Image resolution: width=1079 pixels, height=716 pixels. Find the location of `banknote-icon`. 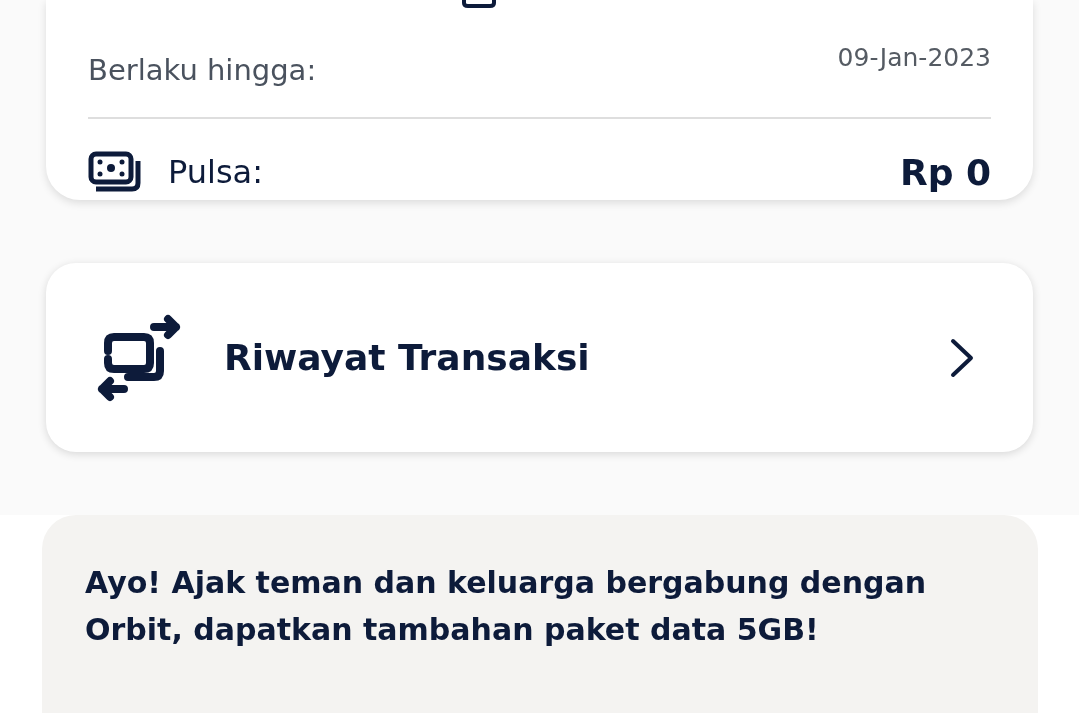

banknote-icon is located at coordinates (115, 172).